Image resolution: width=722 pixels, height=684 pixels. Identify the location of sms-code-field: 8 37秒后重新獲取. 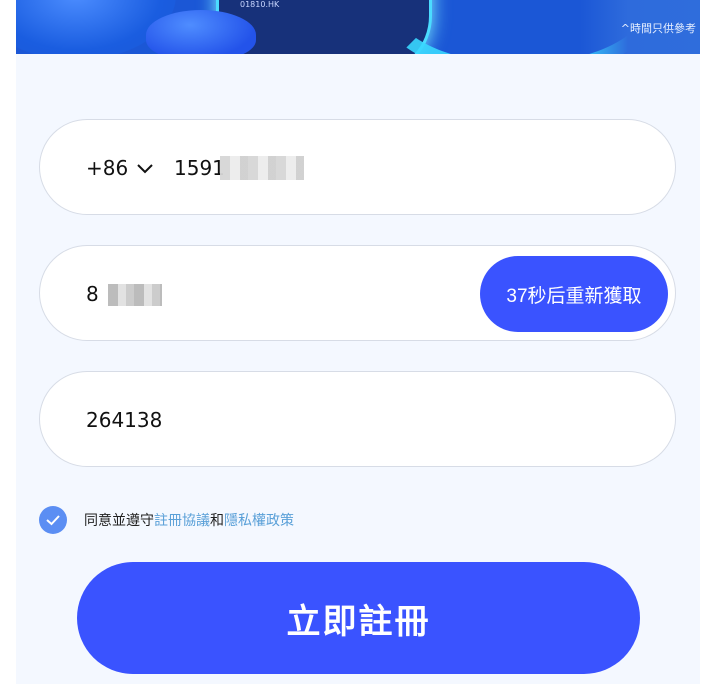
(357, 293).